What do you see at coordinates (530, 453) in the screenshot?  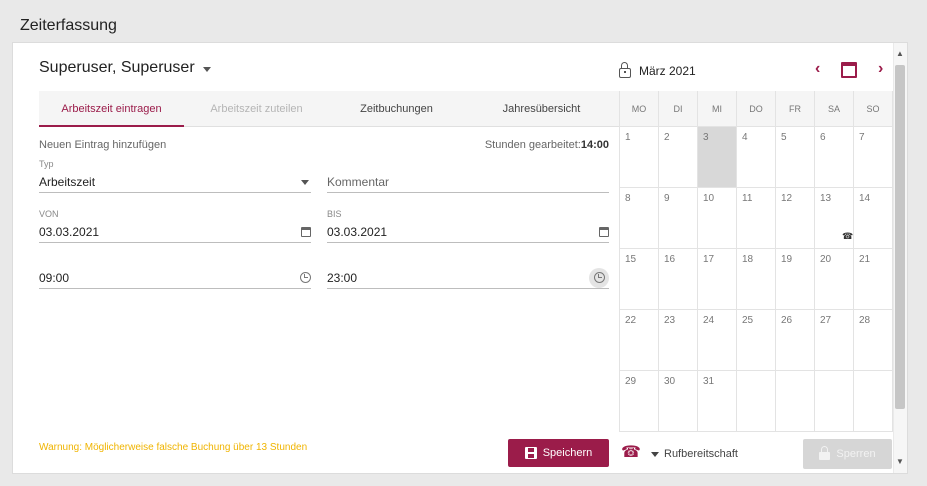 I see `save-icon` at bounding box center [530, 453].